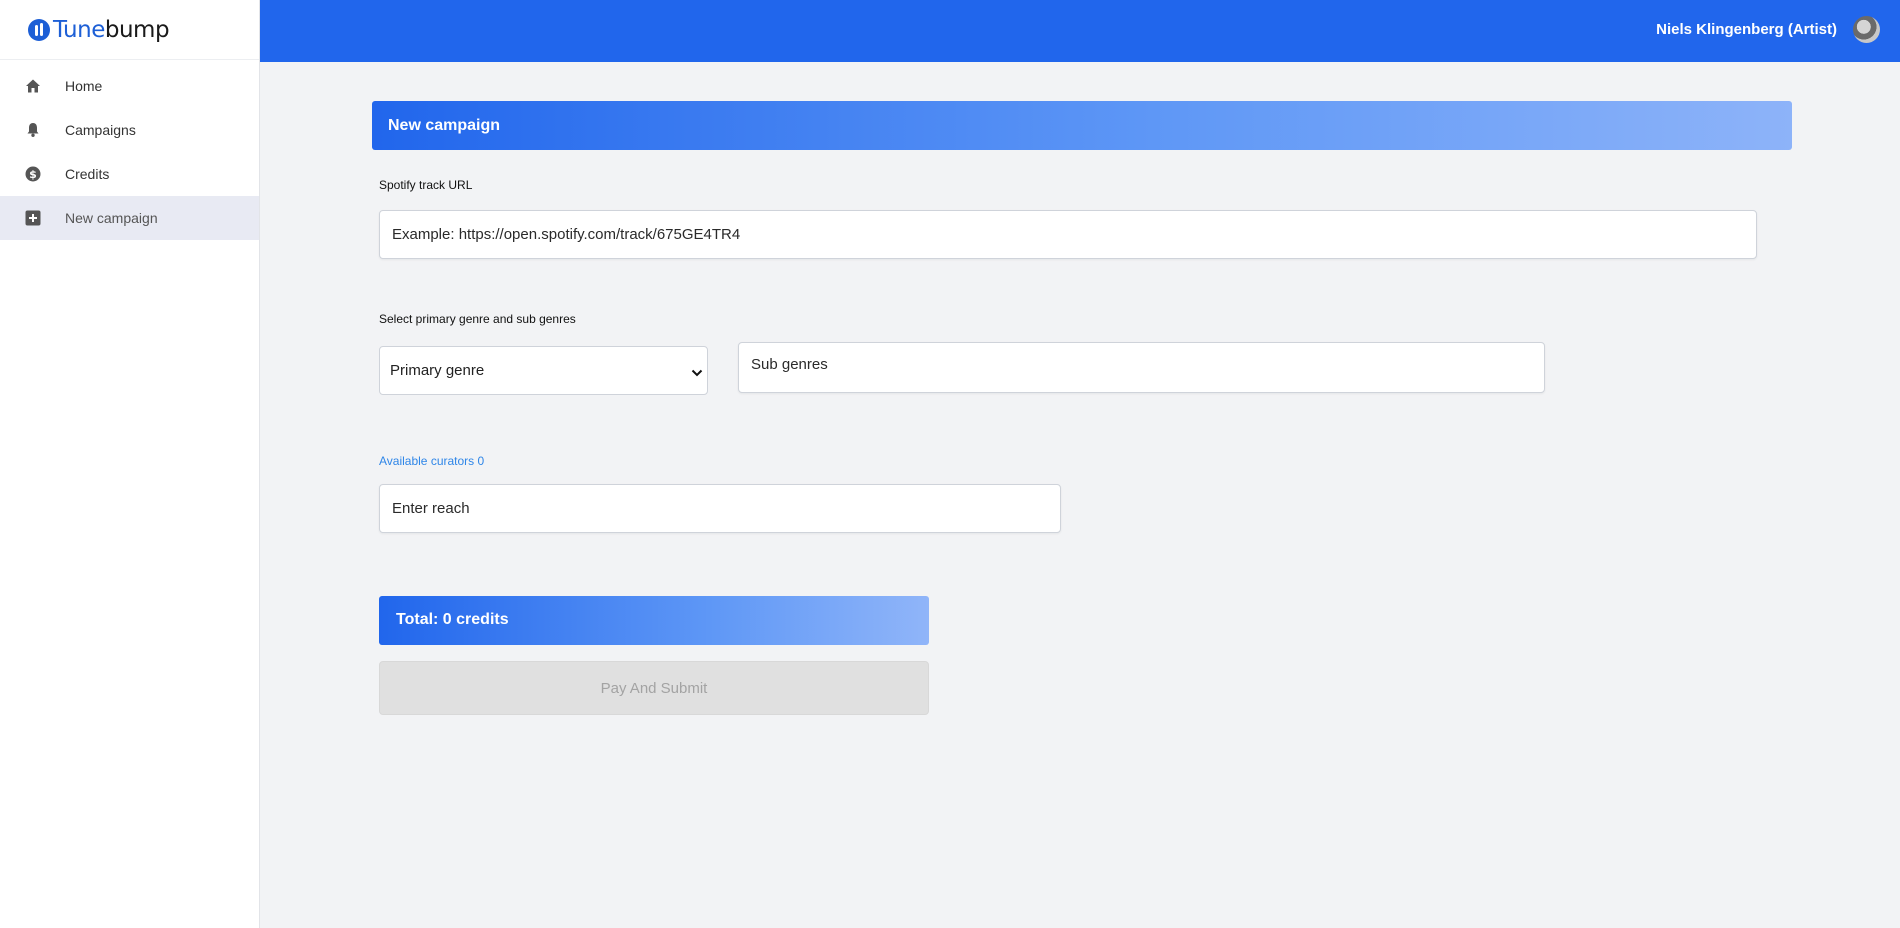  Describe the element at coordinates (452, 619) in the screenshot. I see `total-credits: Total: 0 credits` at that location.